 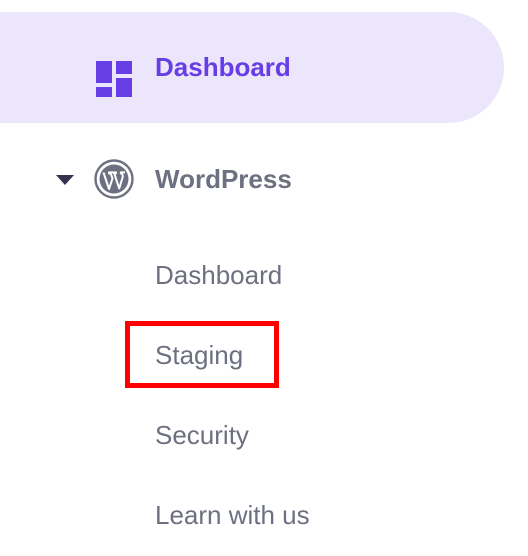 I want to click on sidebar-group-label: WordPress, so click(x=223, y=179).